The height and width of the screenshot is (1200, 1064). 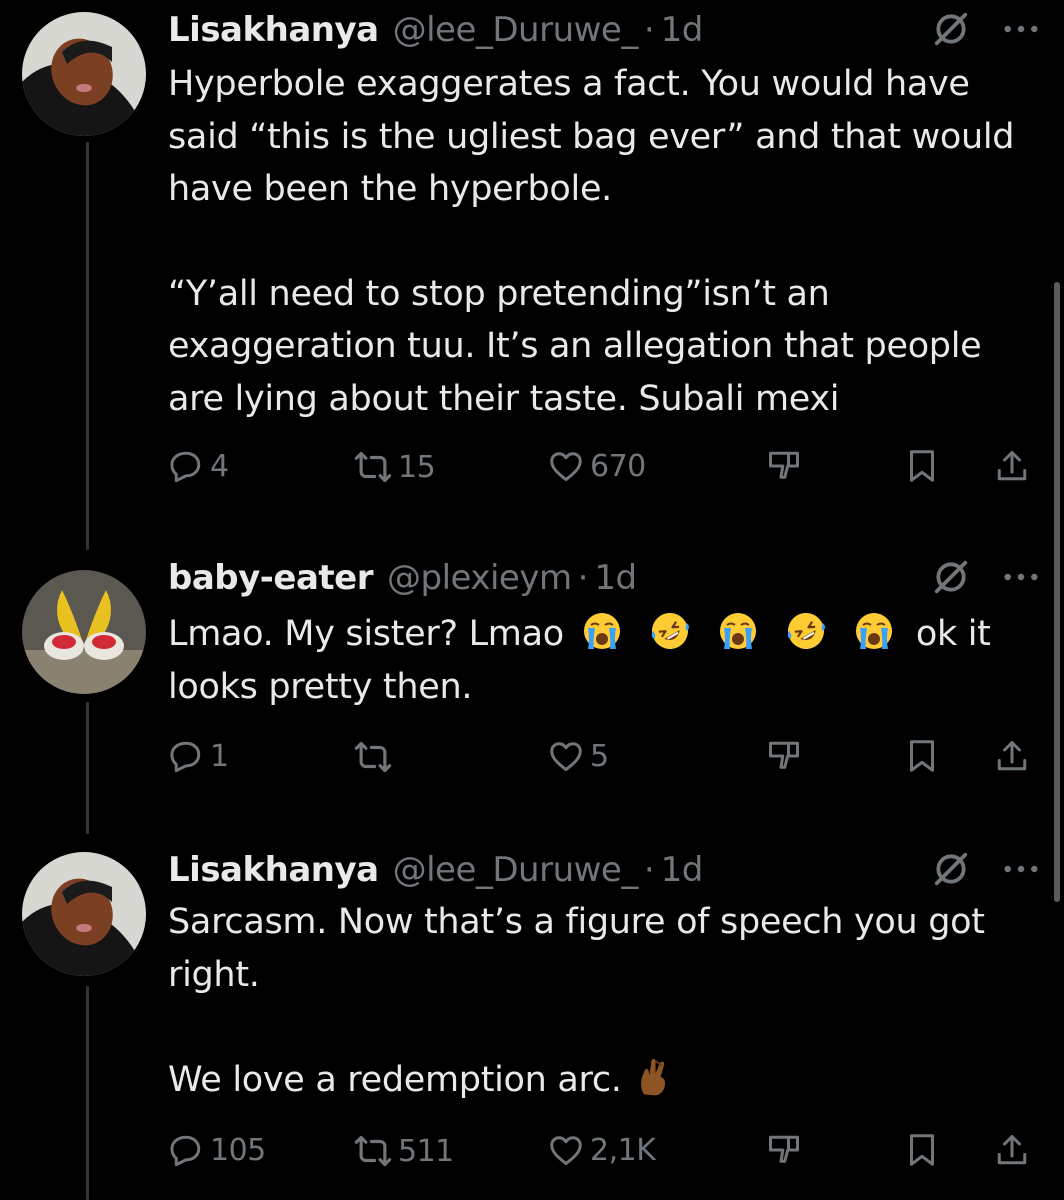 What do you see at coordinates (426, 1151) in the screenshot?
I see `repost-count: 511` at bounding box center [426, 1151].